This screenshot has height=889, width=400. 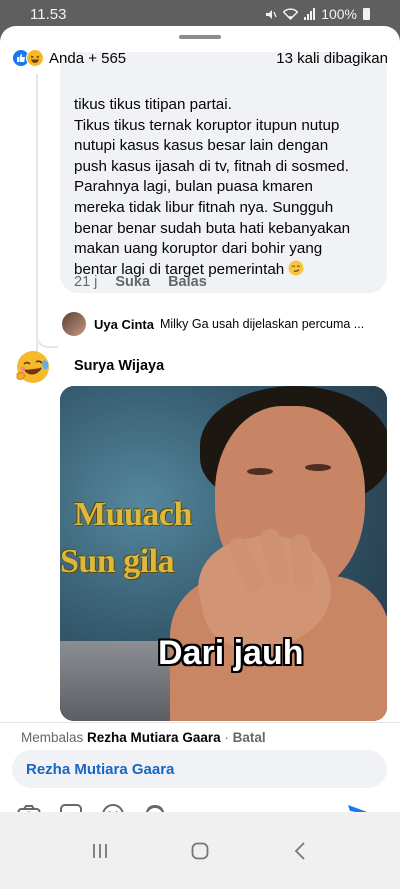 What do you see at coordinates (133, 514) in the screenshot?
I see `meme-caption-1: Muuach` at bounding box center [133, 514].